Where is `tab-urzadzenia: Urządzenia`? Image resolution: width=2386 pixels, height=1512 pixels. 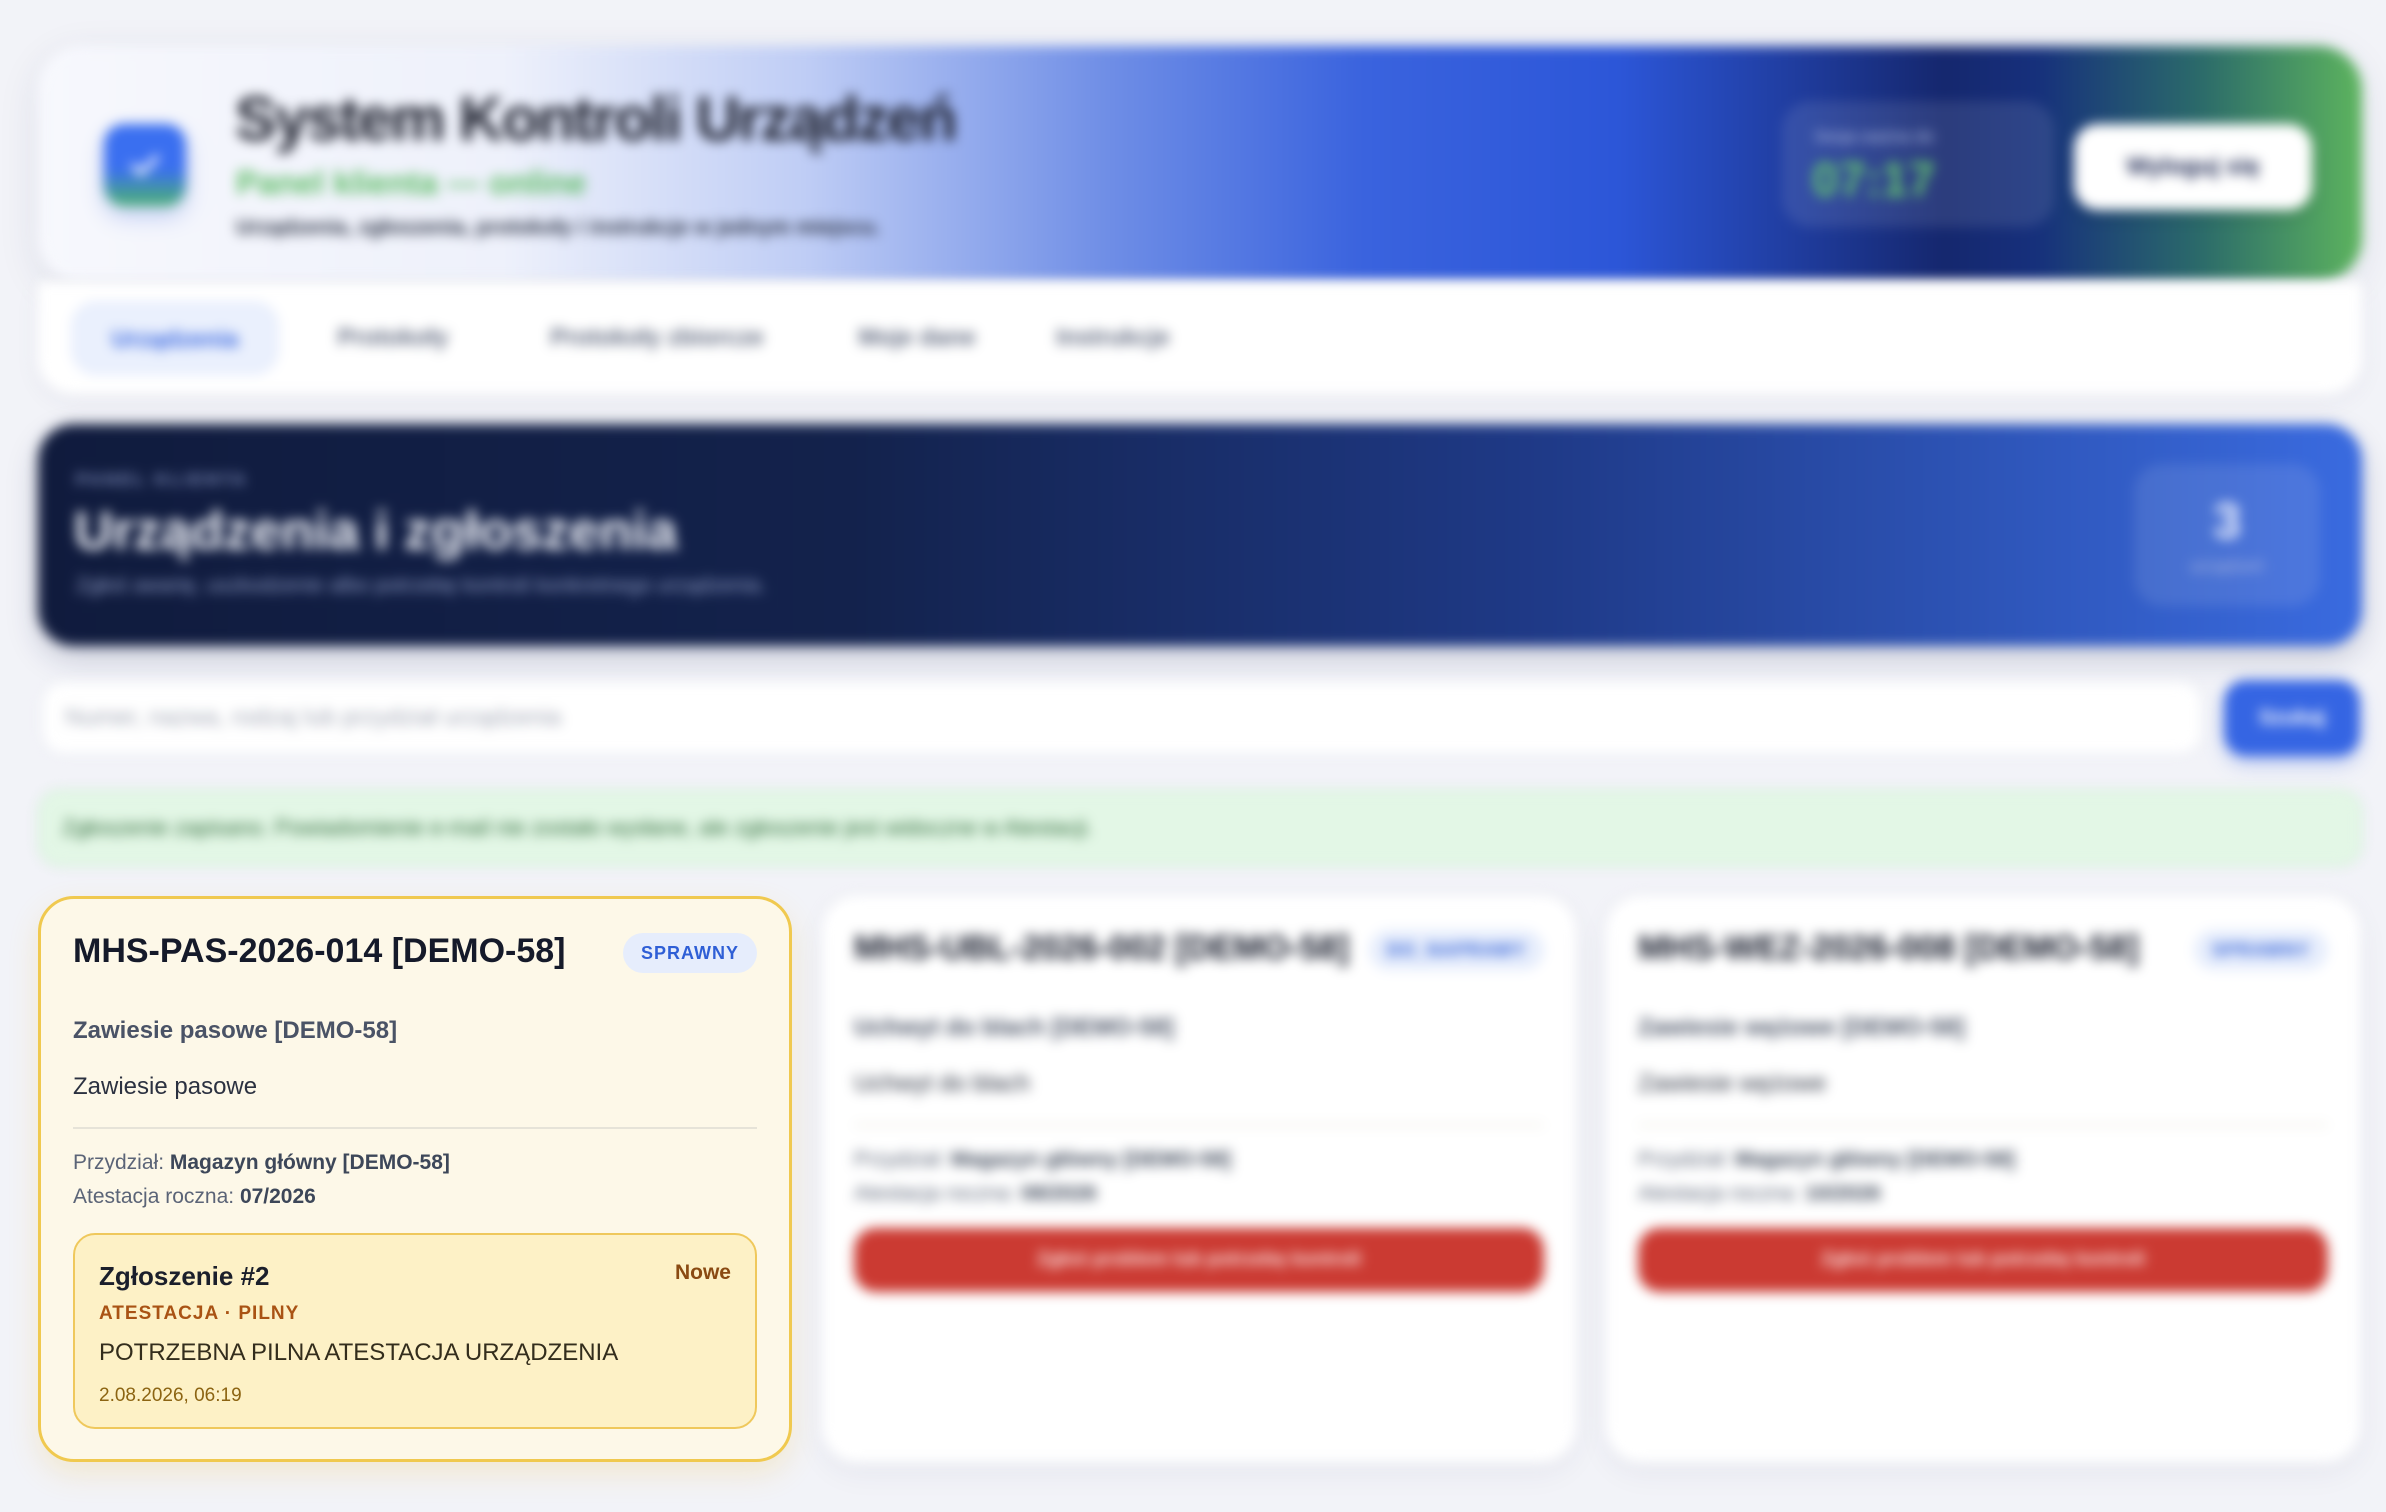
tab-urzadzenia: Urządzenia is located at coordinates (175, 338).